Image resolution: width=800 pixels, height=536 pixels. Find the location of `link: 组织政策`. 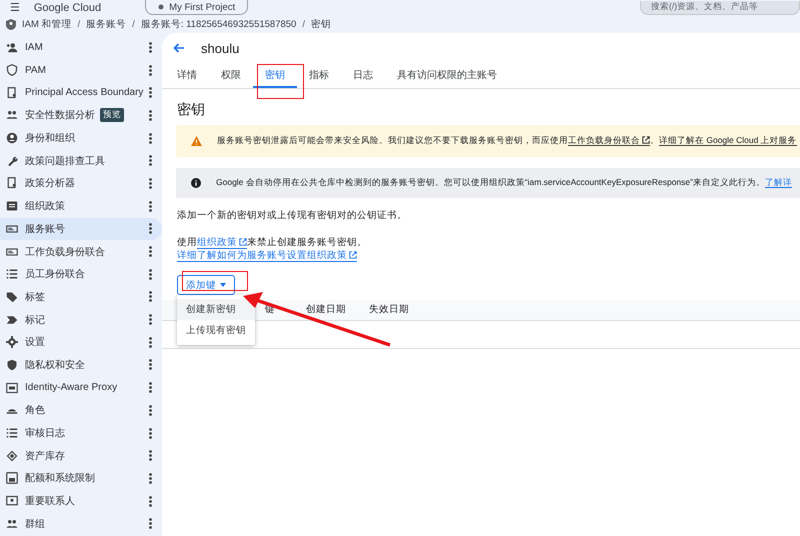

link: 组织政策 is located at coordinates (222, 243).